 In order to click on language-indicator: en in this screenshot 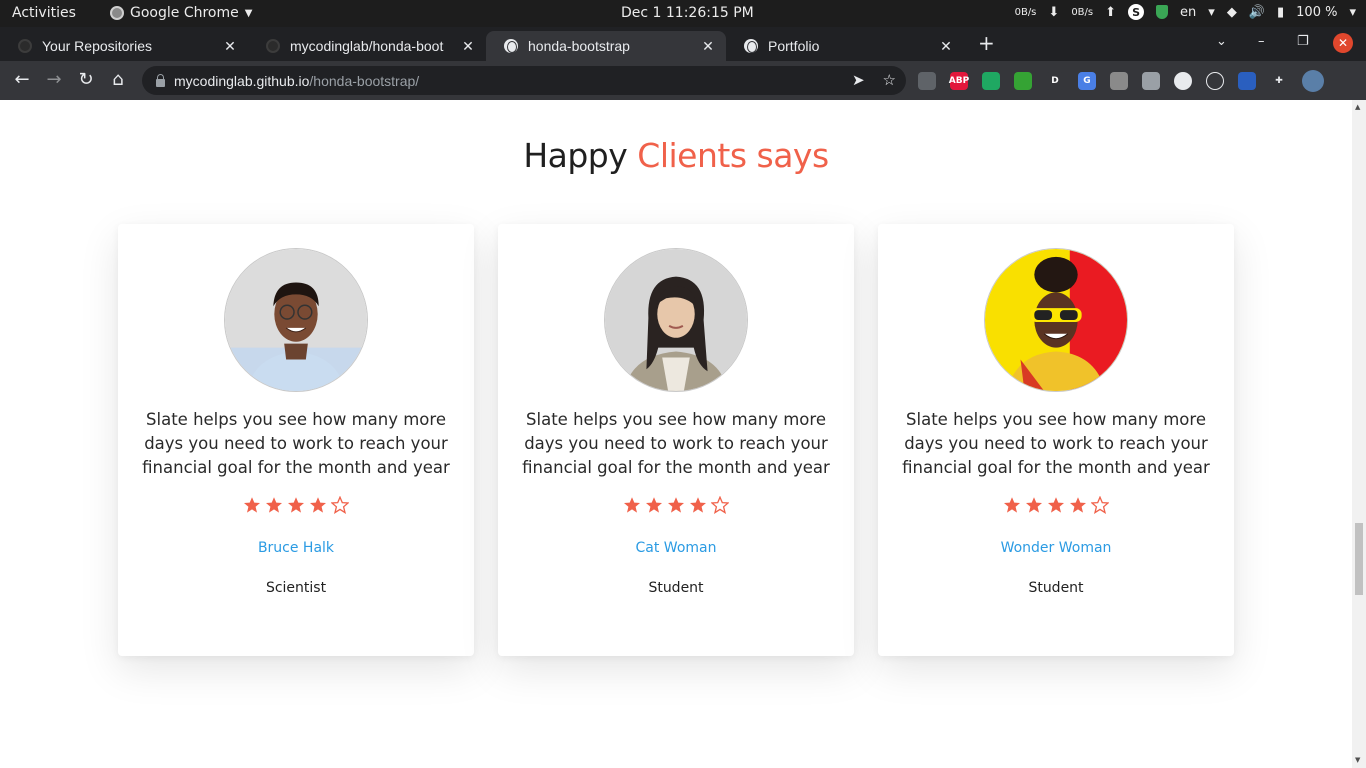, I will do `click(1188, 12)`.